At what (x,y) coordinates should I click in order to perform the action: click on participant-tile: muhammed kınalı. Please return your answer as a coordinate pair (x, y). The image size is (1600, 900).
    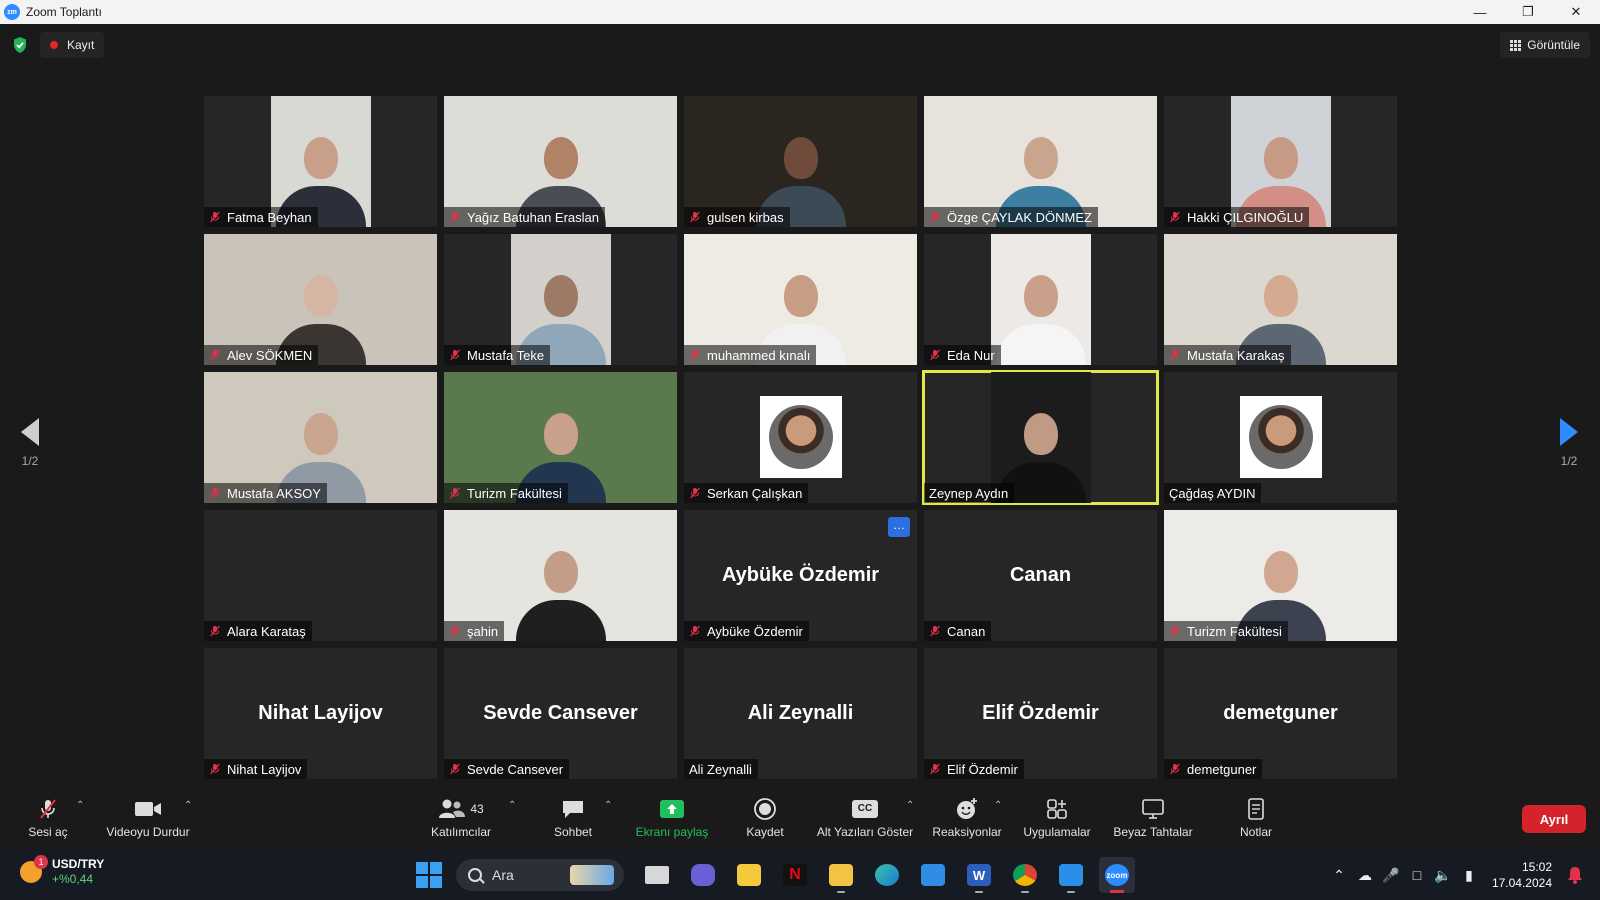
    Looking at the image, I should click on (800, 299).